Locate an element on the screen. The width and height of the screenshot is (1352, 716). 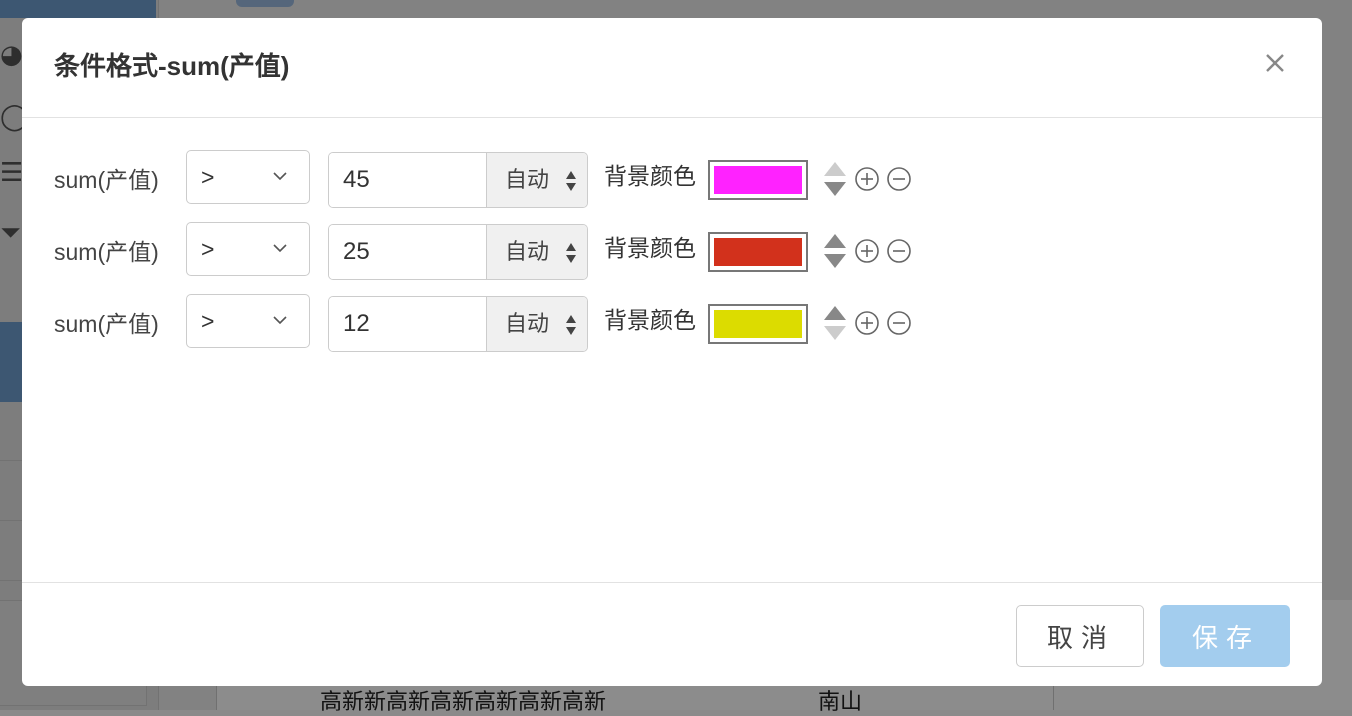
save-button: 保存 is located at coordinates (1225, 636).